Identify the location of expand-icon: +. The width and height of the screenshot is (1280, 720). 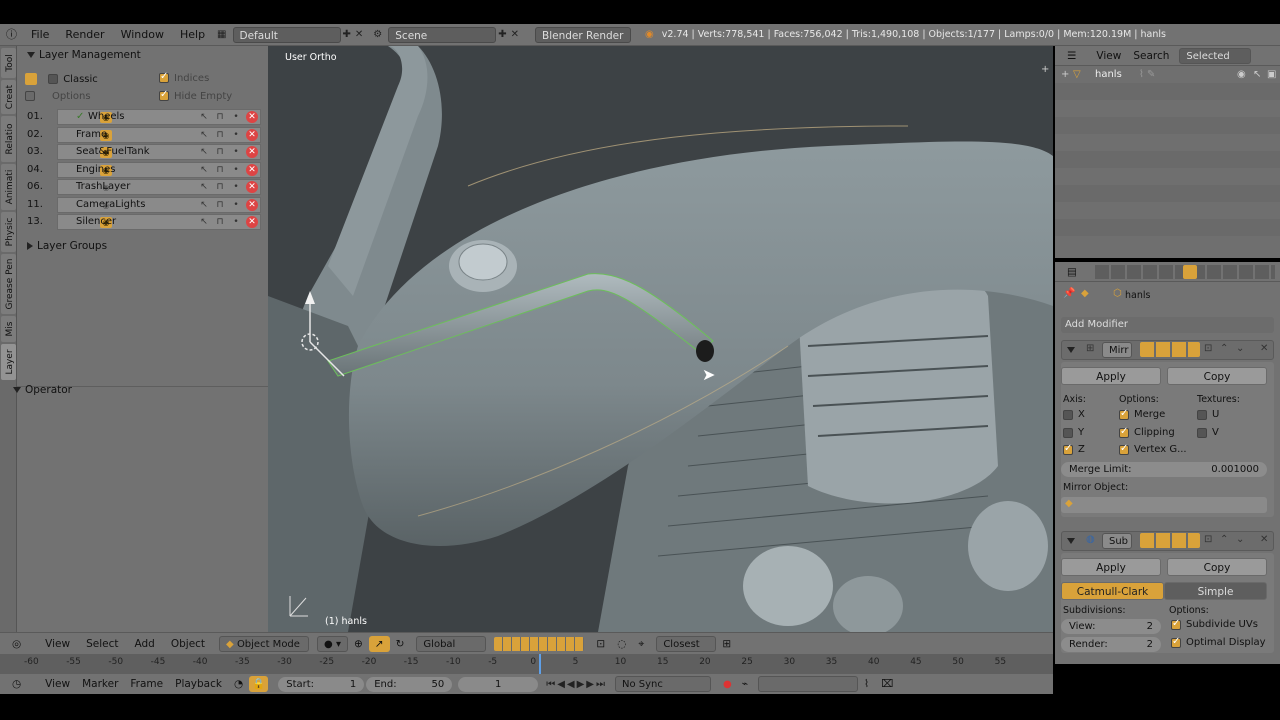
(1065, 74).